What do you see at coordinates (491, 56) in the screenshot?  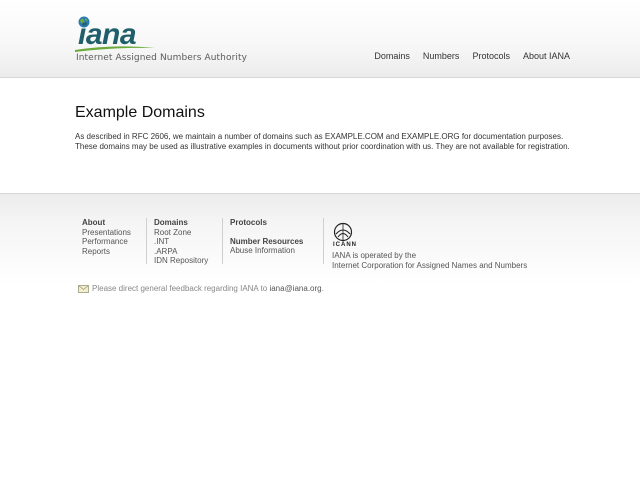 I see `nav-link-protocols: Protocols` at bounding box center [491, 56].